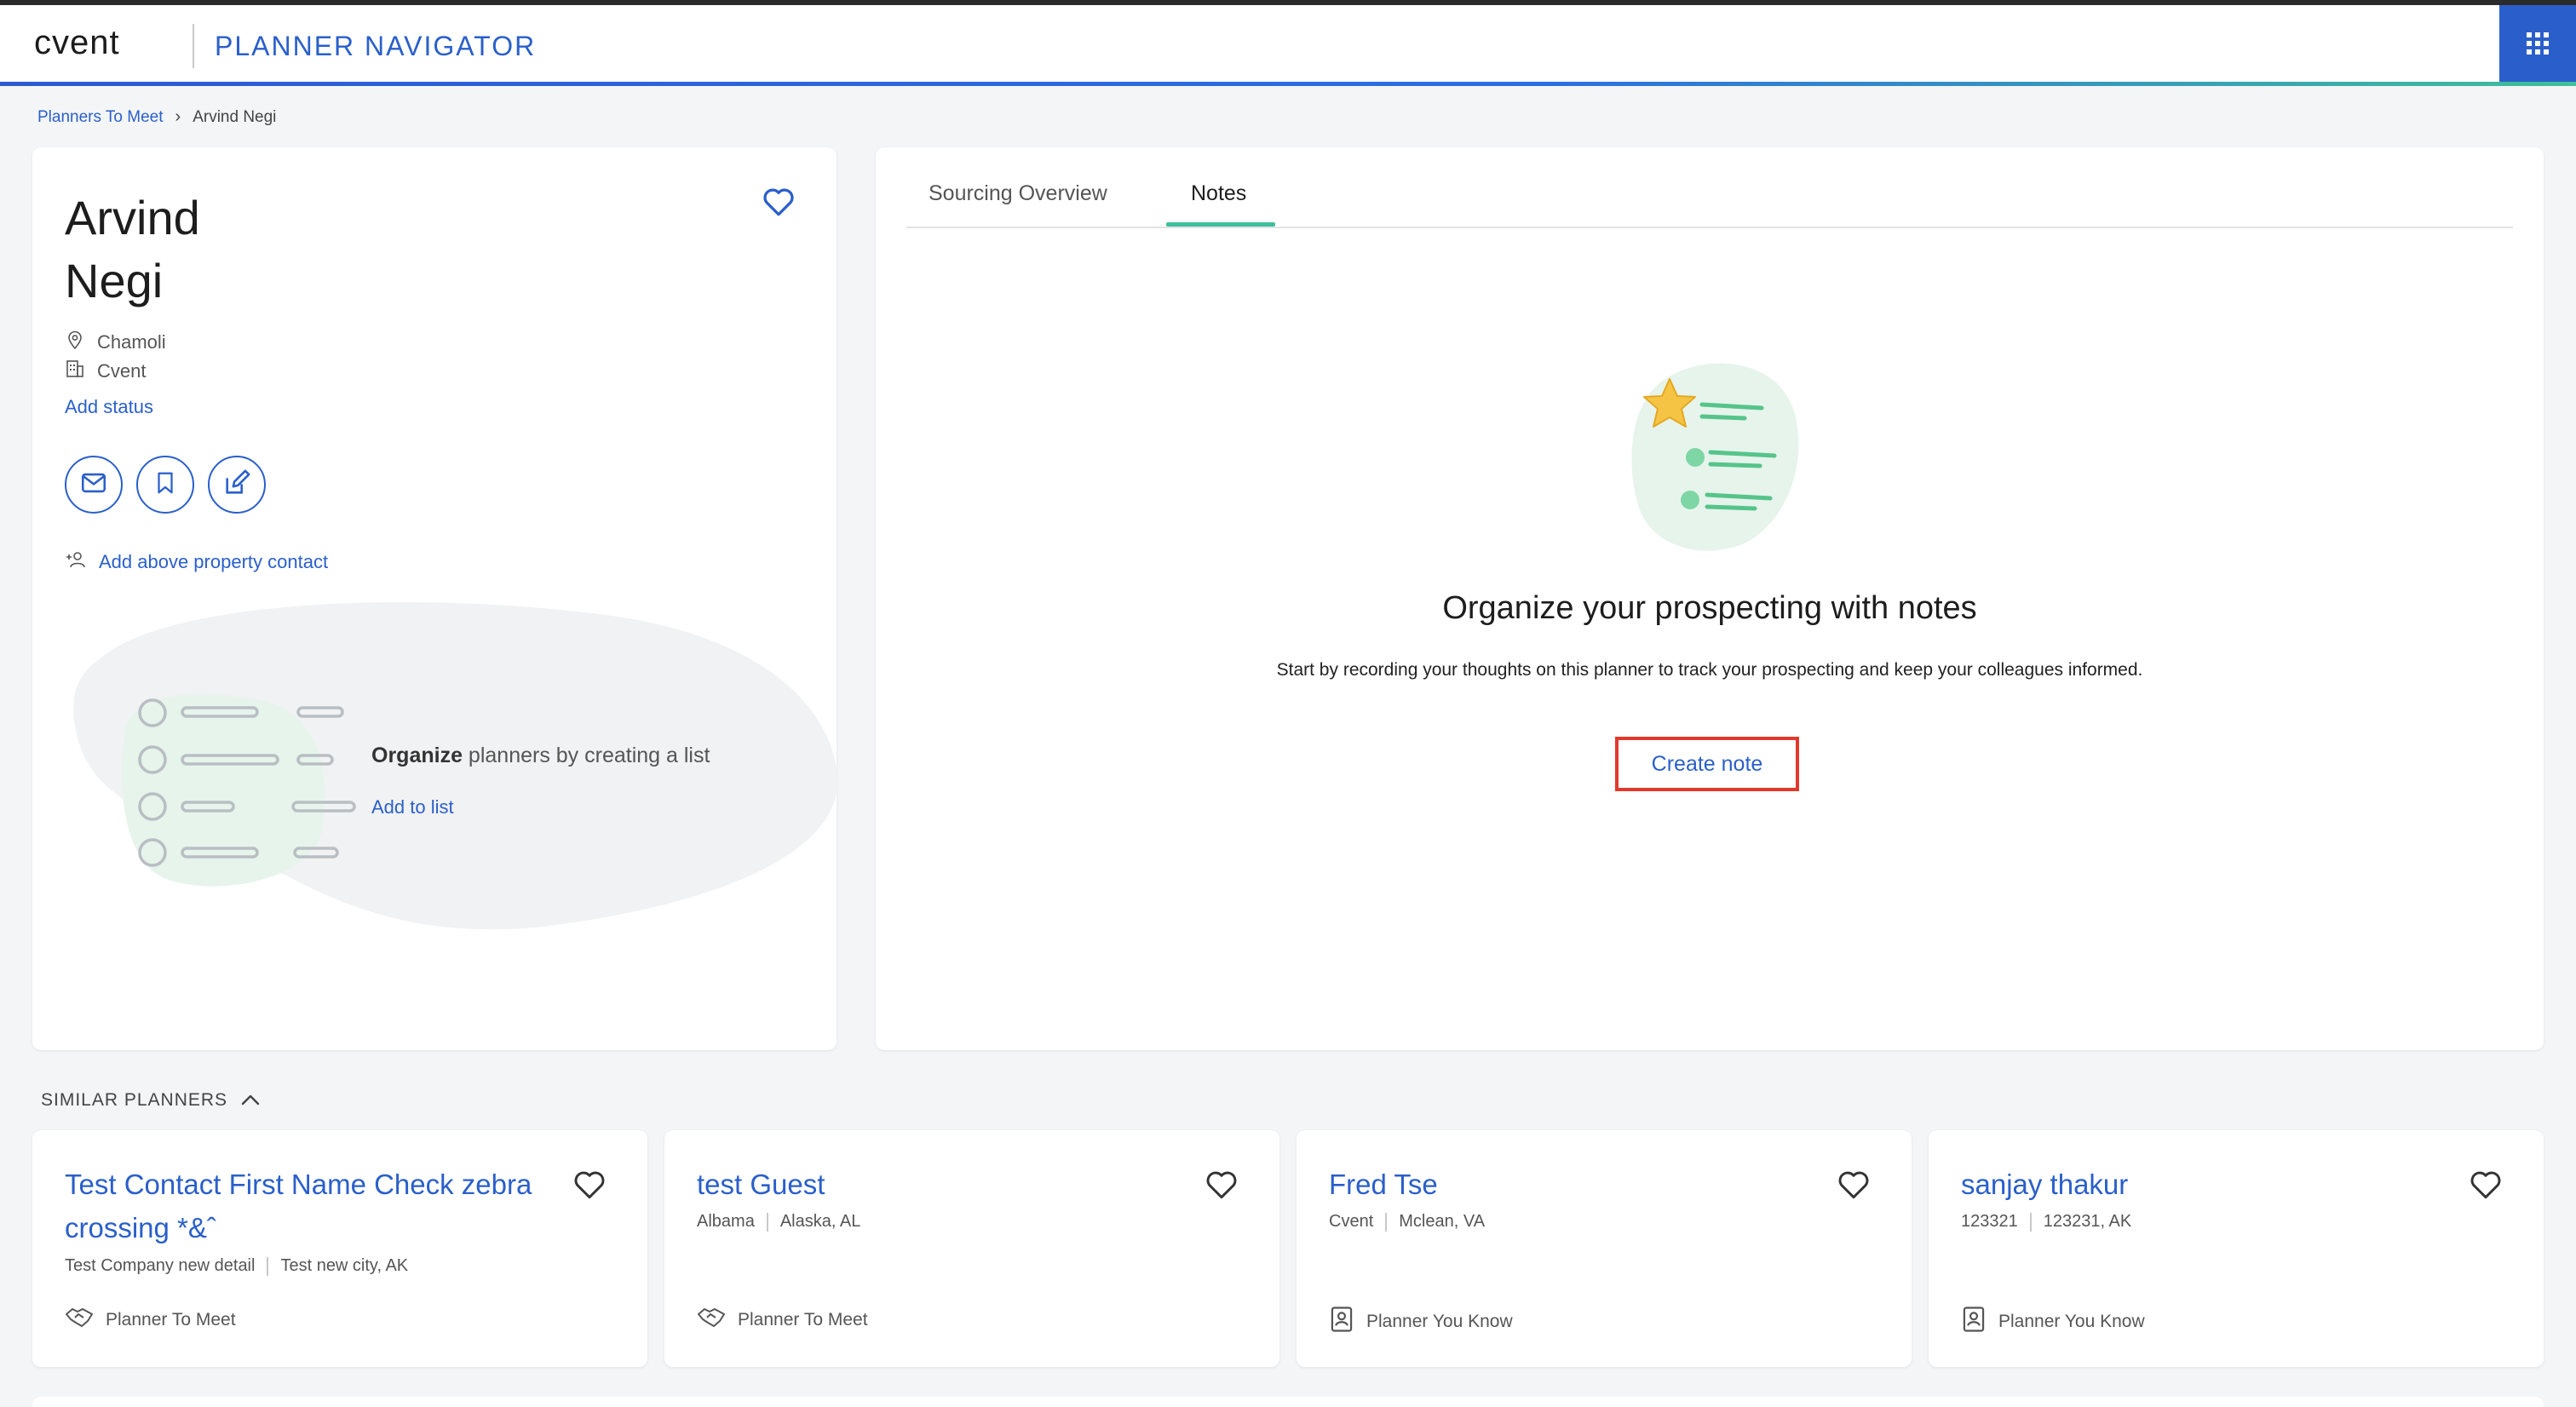 This screenshot has height=1407, width=2576. What do you see at coordinates (134, 1100) in the screenshot?
I see `similar-planners-heading: SIMILAR PLANNERS` at bounding box center [134, 1100].